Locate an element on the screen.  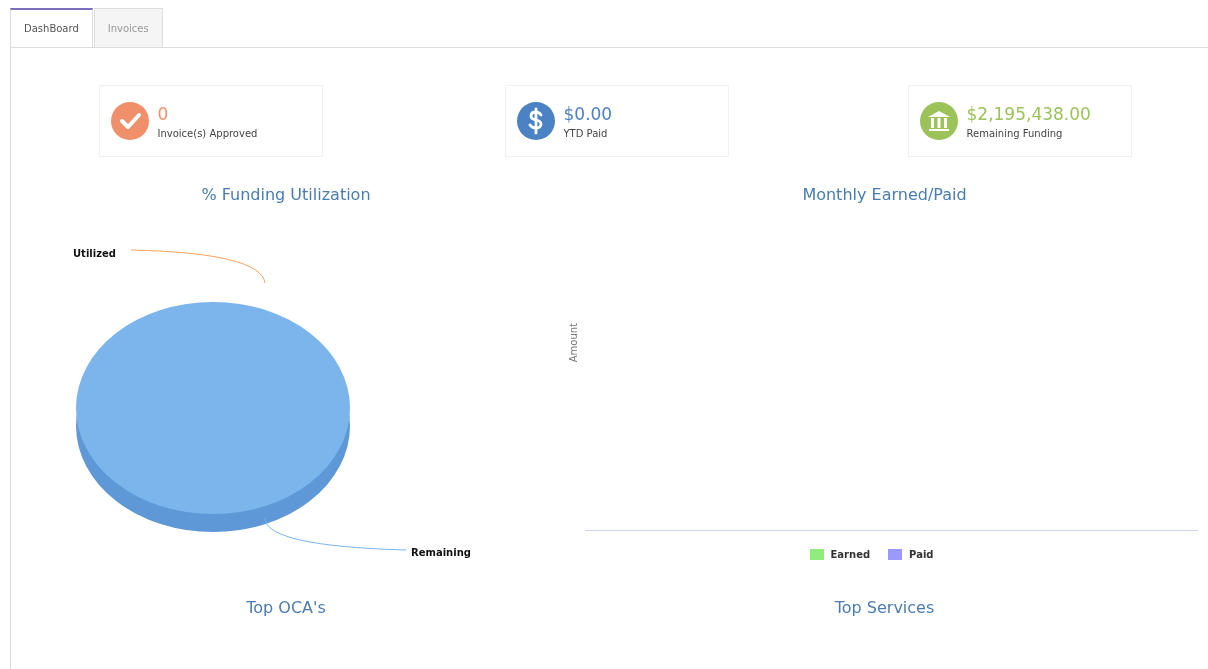
stat-label: Remaining Funding is located at coordinates (1015, 133).